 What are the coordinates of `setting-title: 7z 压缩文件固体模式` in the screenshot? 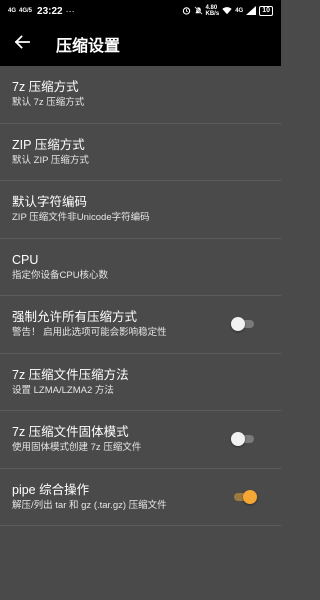 It's located at (70, 432).